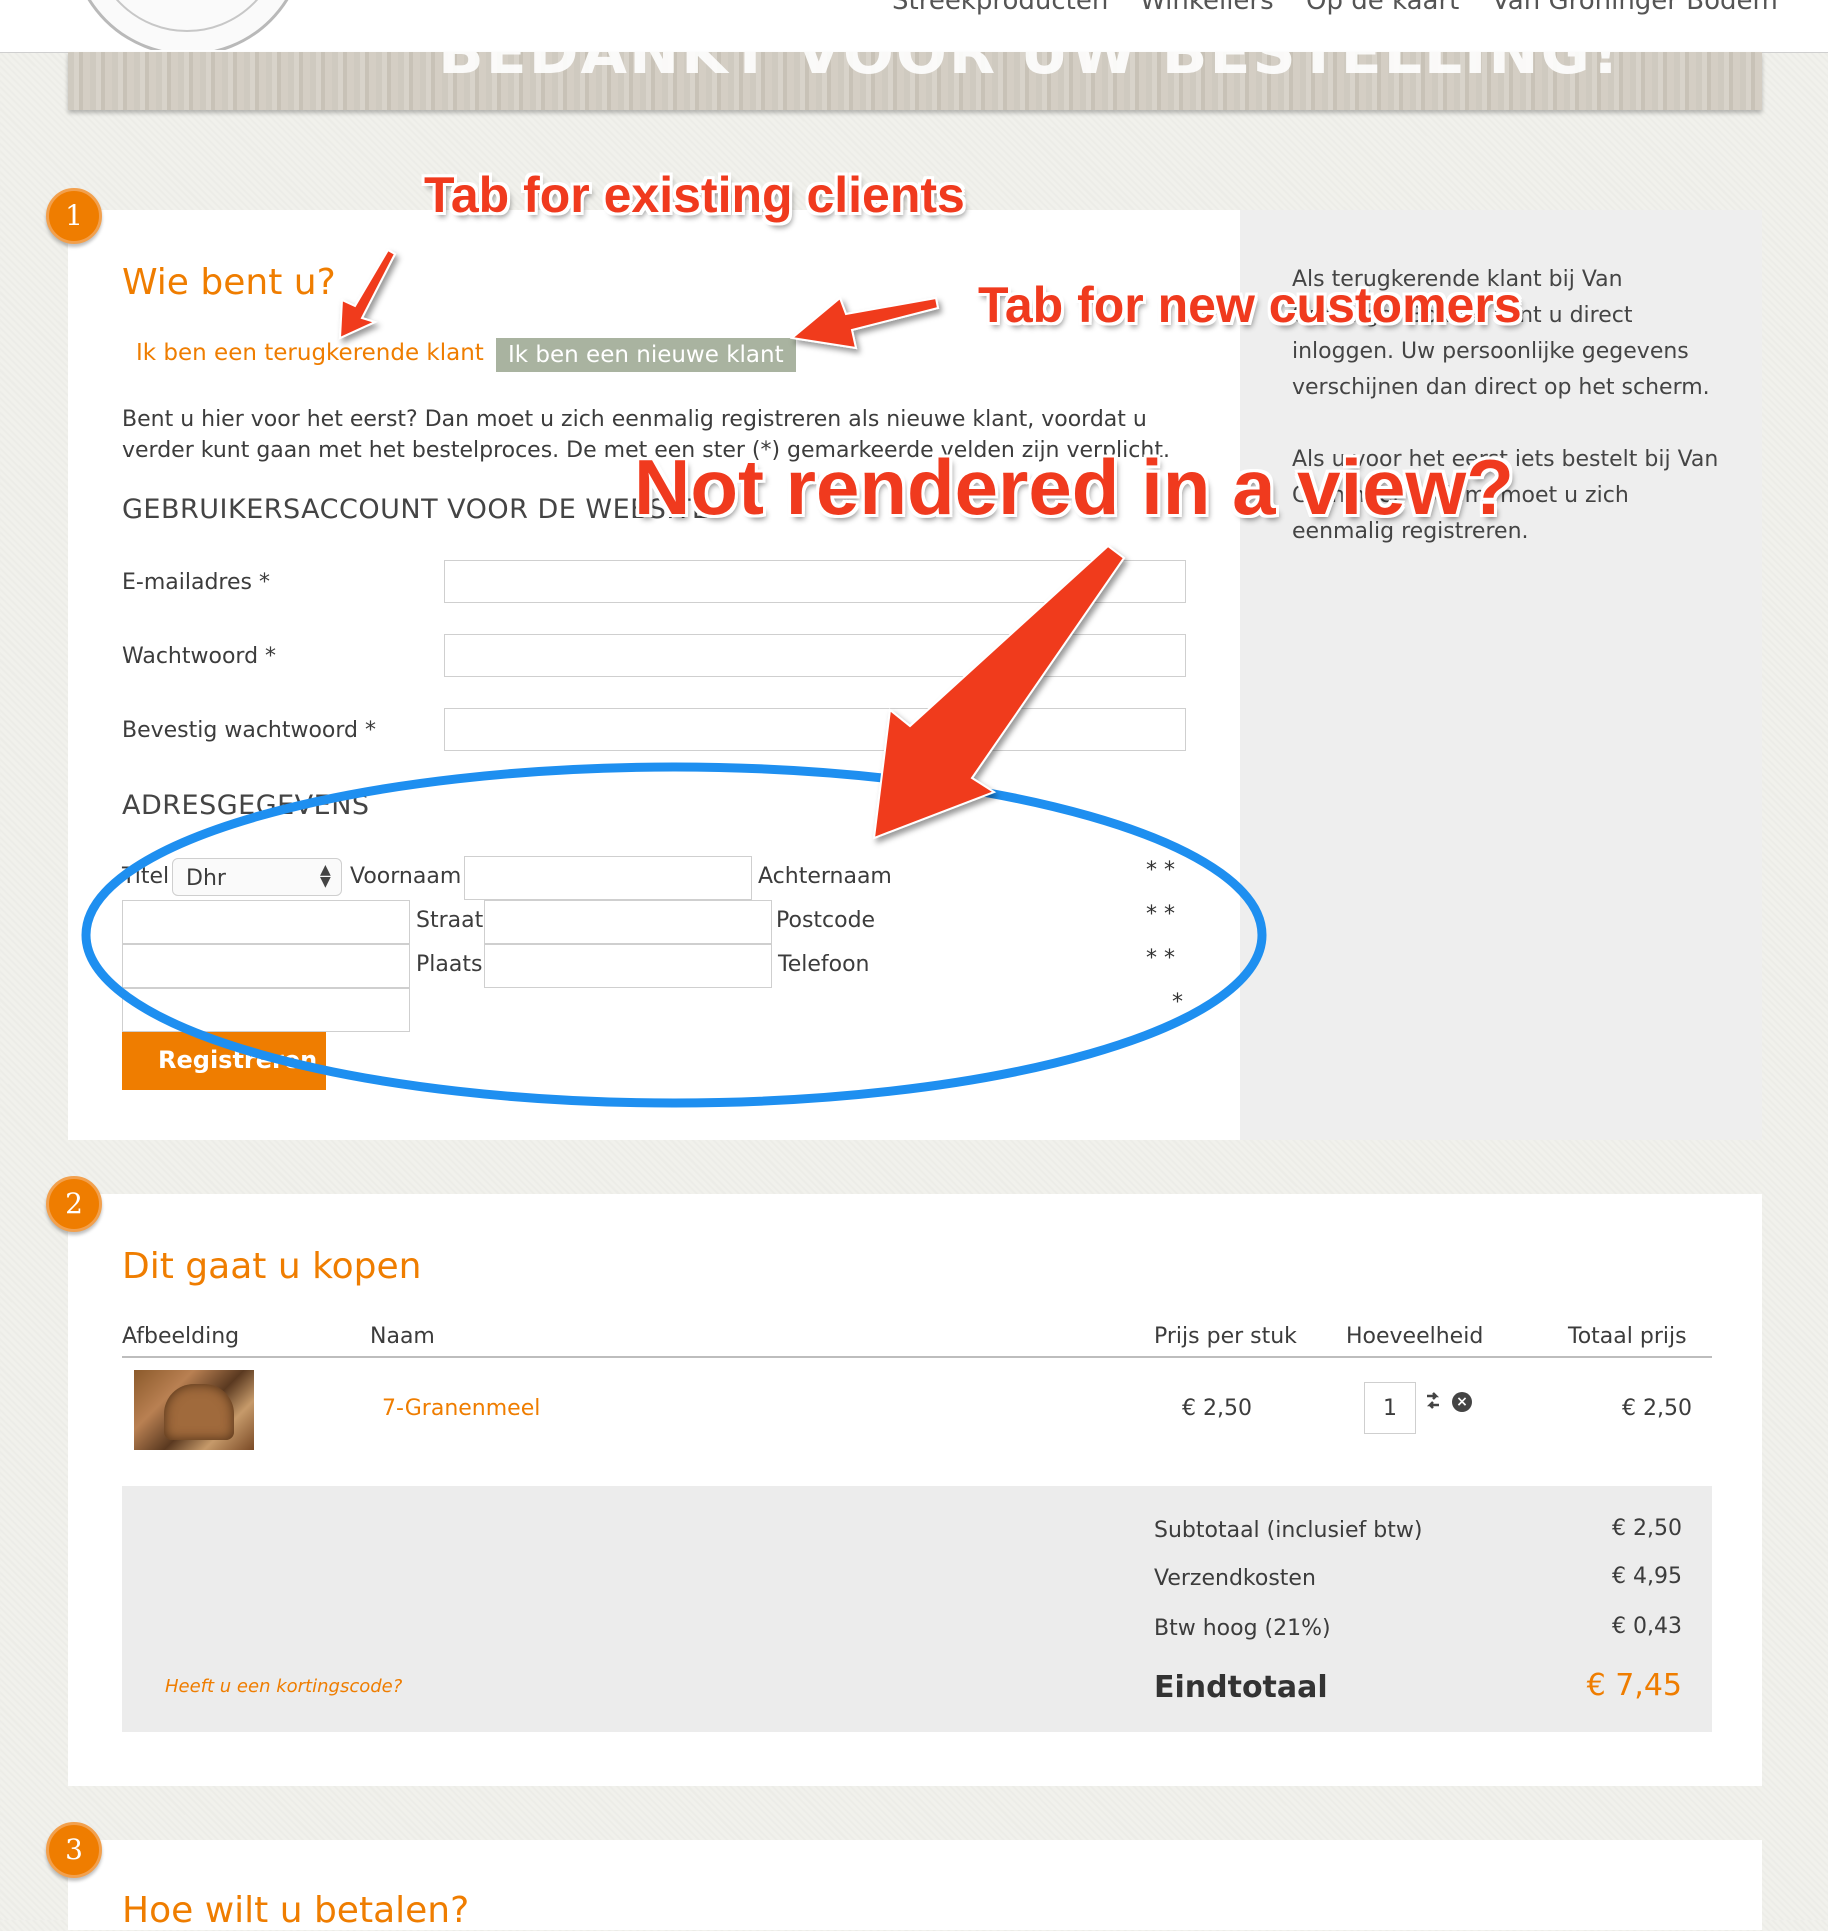 The width and height of the screenshot is (1828, 1931). I want to click on section-title-cart: Dit gaat u kopen, so click(272, 1266).